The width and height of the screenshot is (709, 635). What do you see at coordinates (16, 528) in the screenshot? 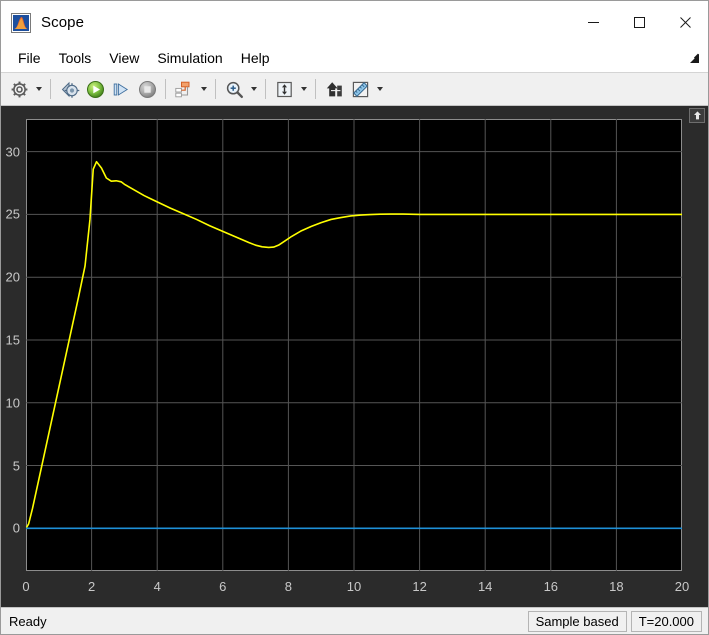
I see `y-tick-label: 0` at bounding box center [16, 528].